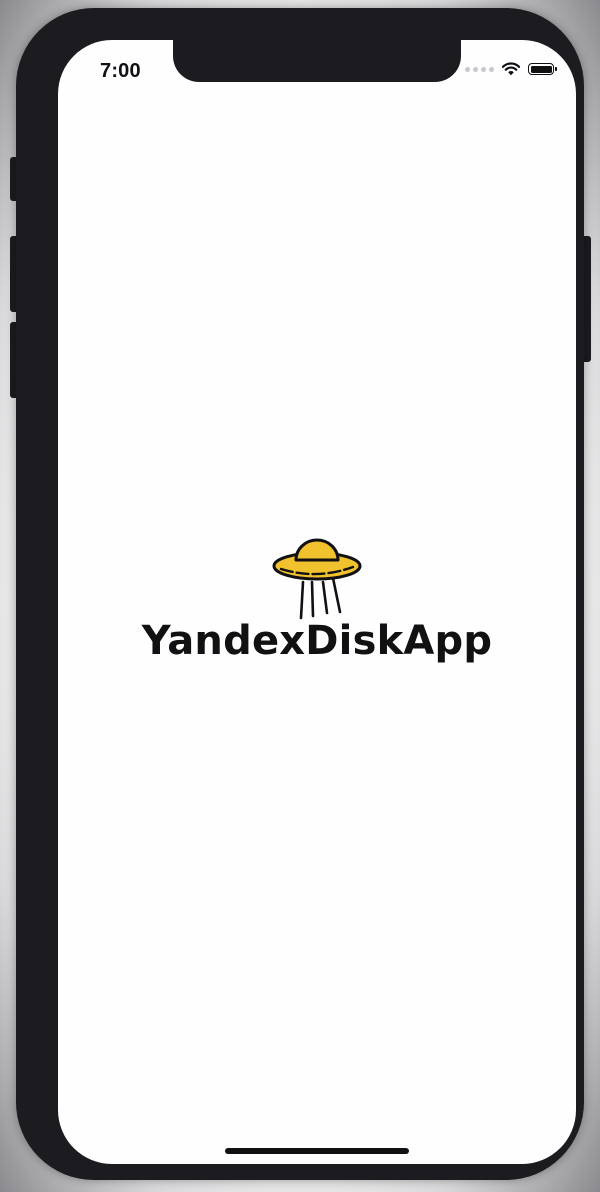 The width and height of the screenshot is (600, 1192). I want to click on battery-icon, so click(542, 69).